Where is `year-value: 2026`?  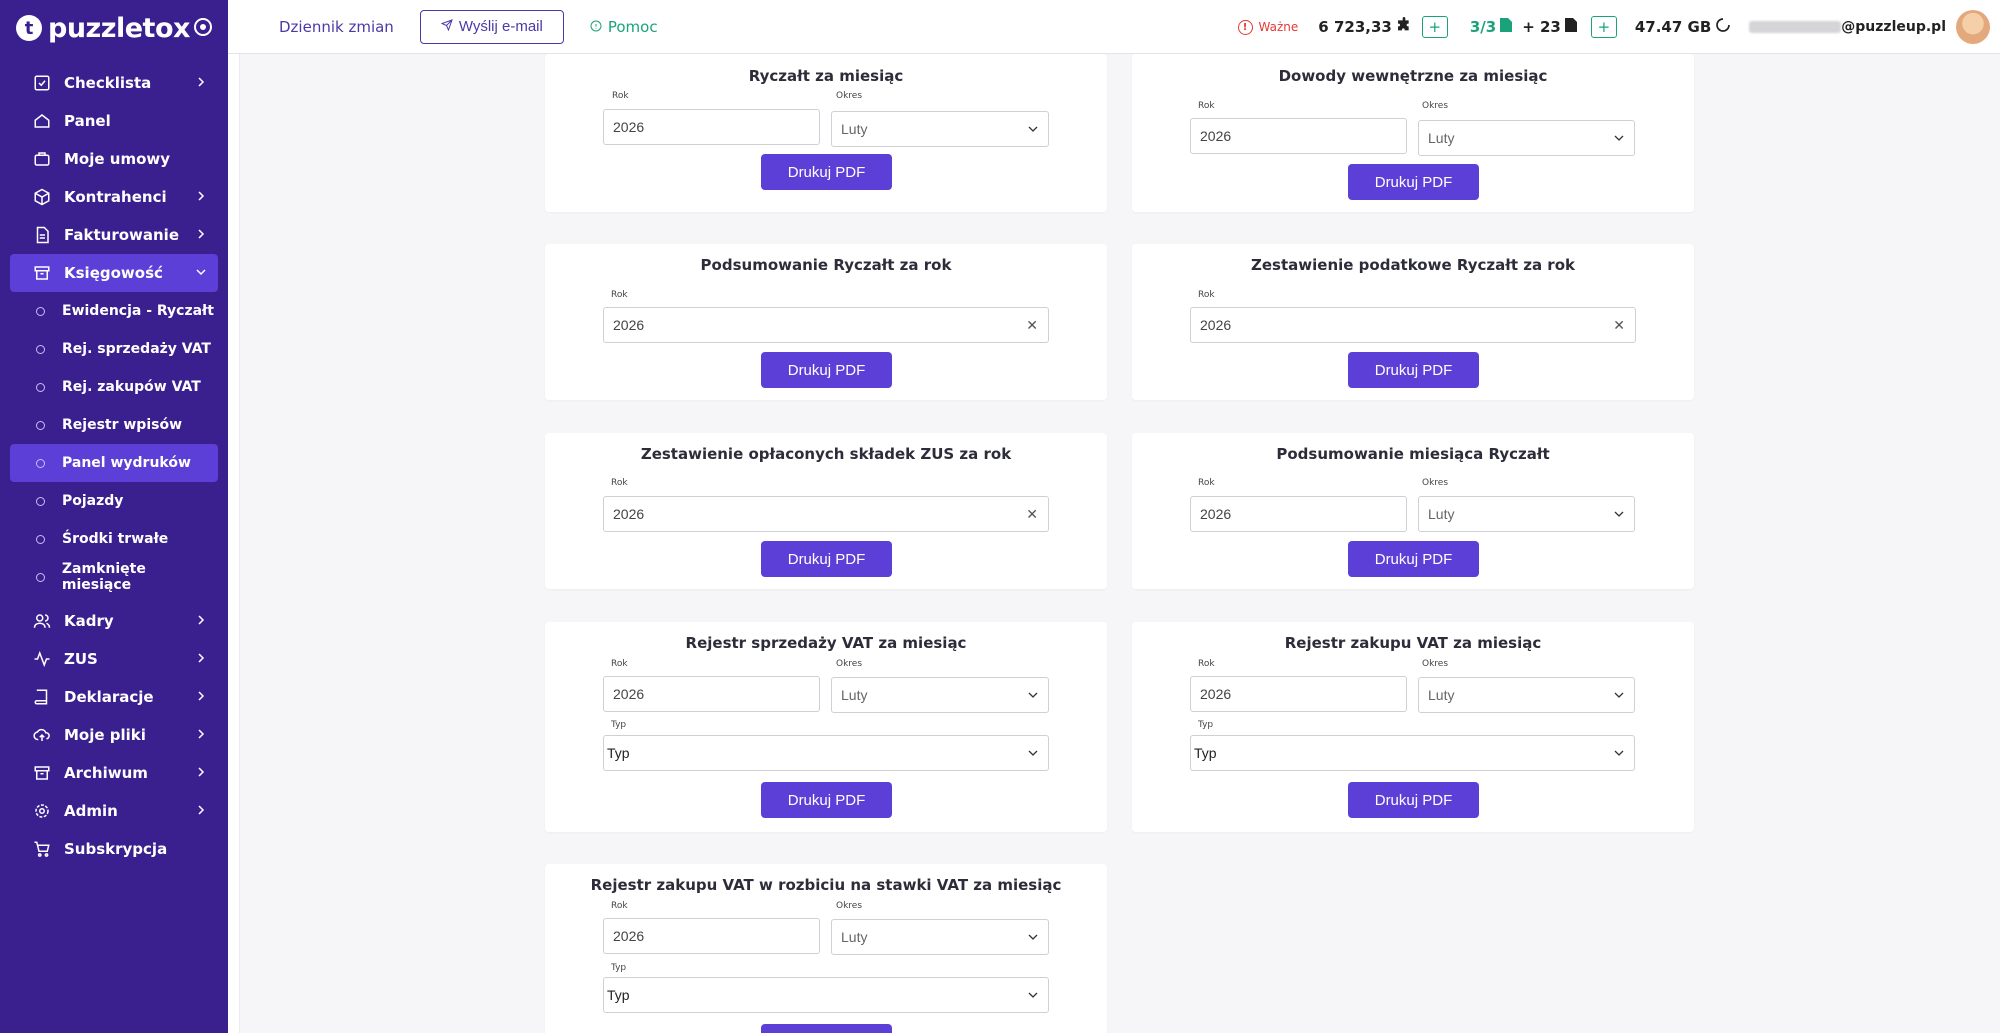 year-value: 2026 is located at coordinates (629, 325).